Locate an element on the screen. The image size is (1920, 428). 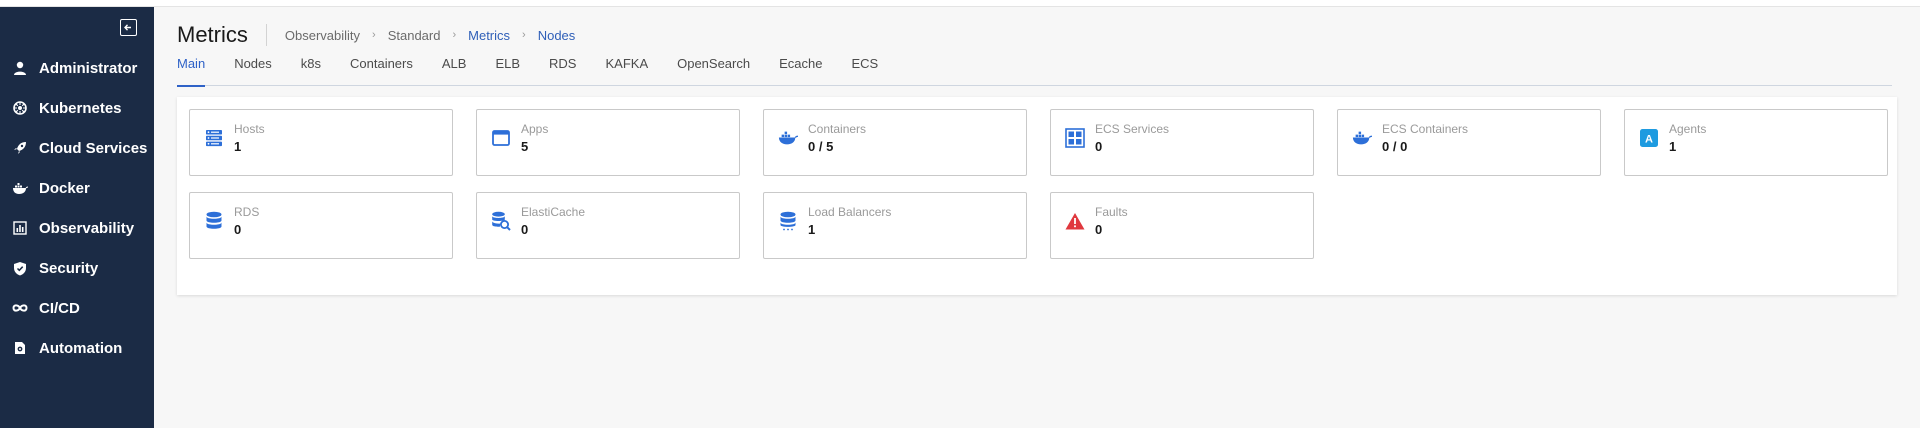
card-rds: RDS 0 is located at coordinates (321, 225).